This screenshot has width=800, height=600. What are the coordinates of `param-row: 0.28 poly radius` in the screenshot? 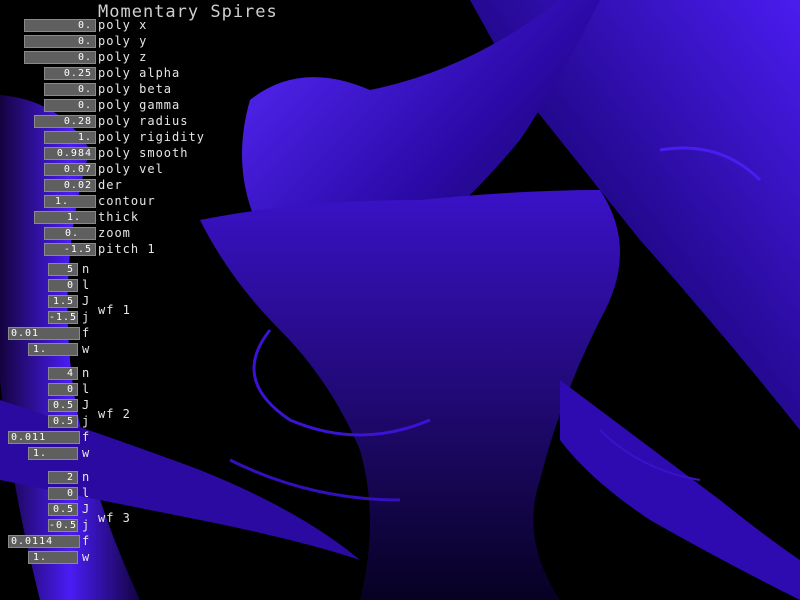 It's located at (150, 121).